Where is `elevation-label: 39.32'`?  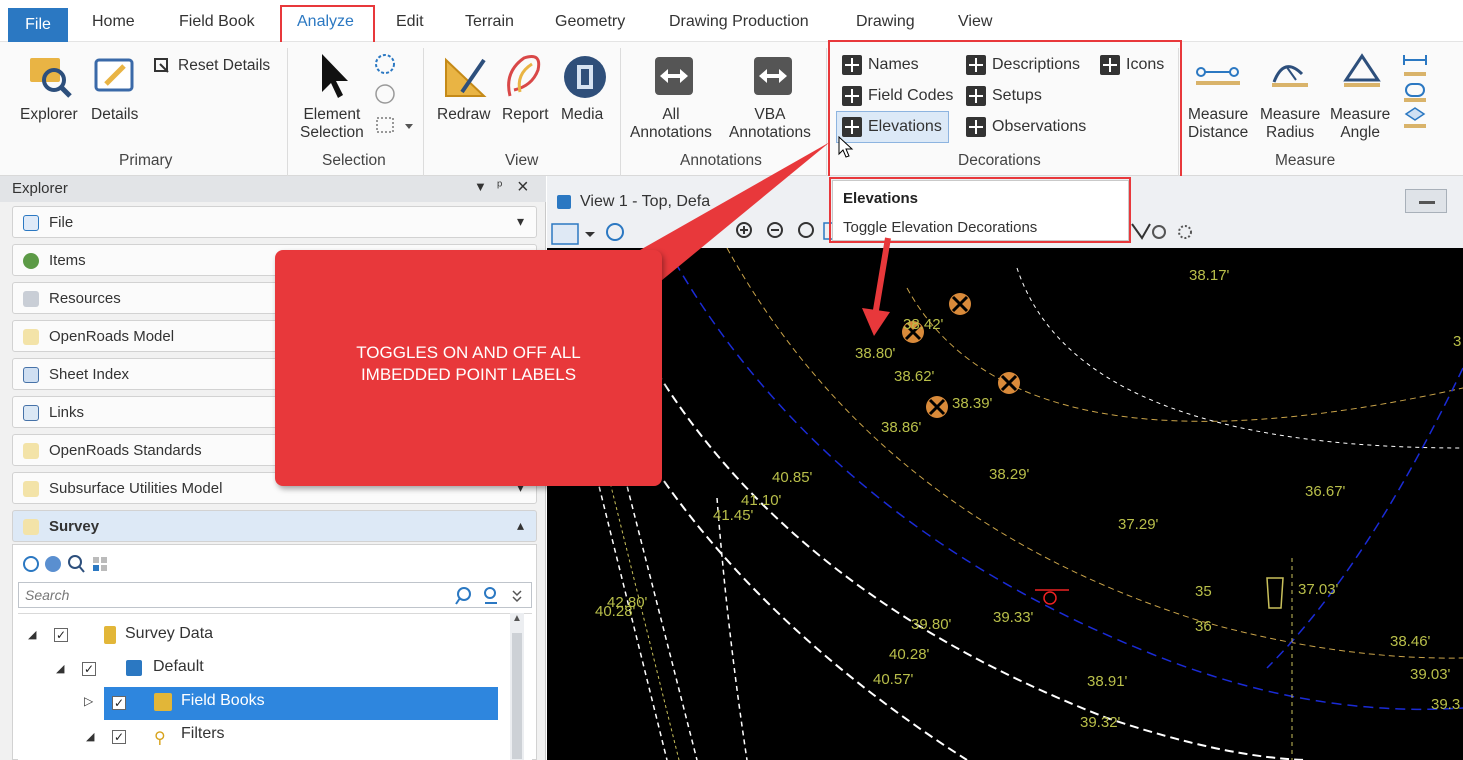
elevation-label: 39.32' is located at coordinates (1100, 722).